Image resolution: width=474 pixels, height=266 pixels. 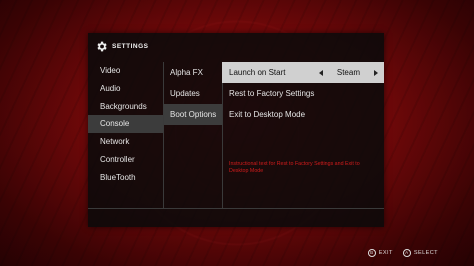 I want to click on value-selector: Steam, so click(x=348, y=72).